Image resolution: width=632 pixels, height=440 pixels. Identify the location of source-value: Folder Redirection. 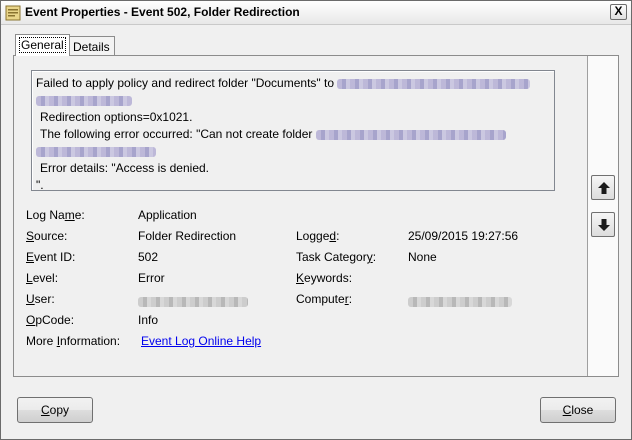
(187, 236).